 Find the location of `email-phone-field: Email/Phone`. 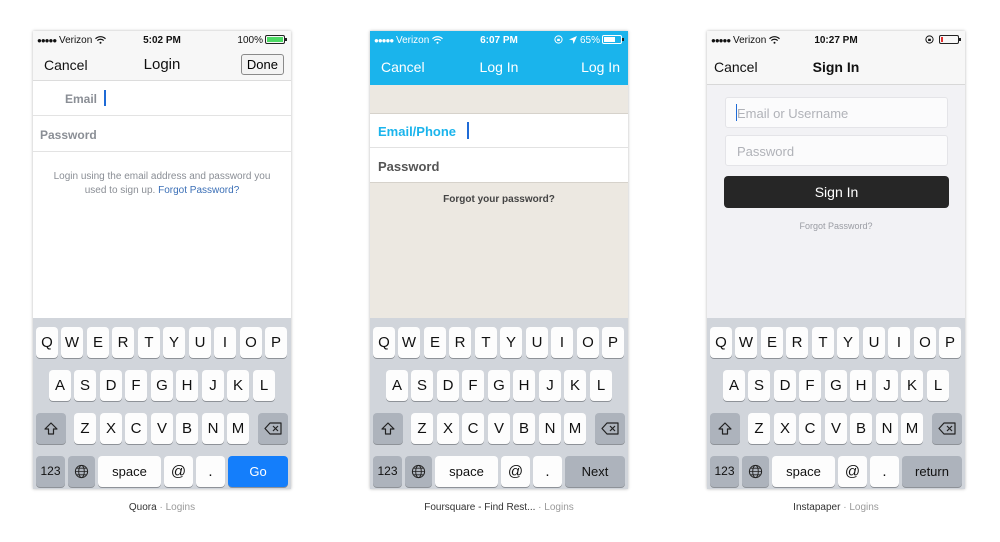

email-phone-field: Email/Phone is located at coordinates (499, 130).